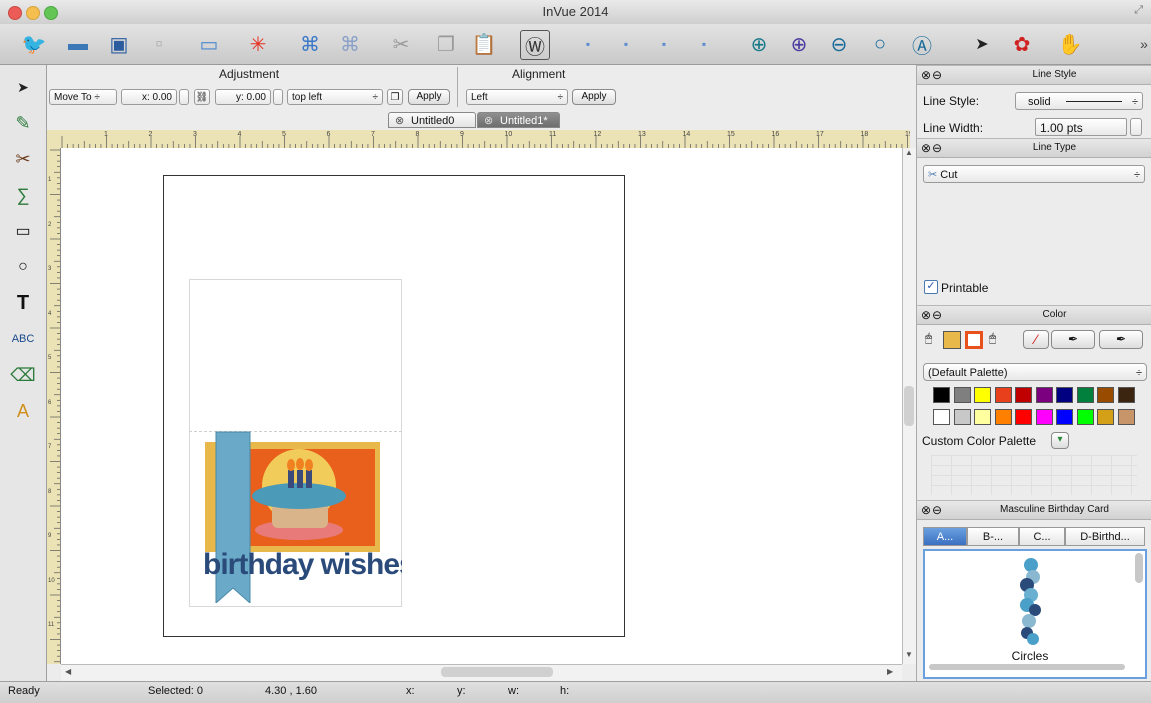 This screenshot has height=703, width=1151. Describe the element at coordinates (880, 44) in the screenshot. I see `zoom-fit-icon: ○` at that location.